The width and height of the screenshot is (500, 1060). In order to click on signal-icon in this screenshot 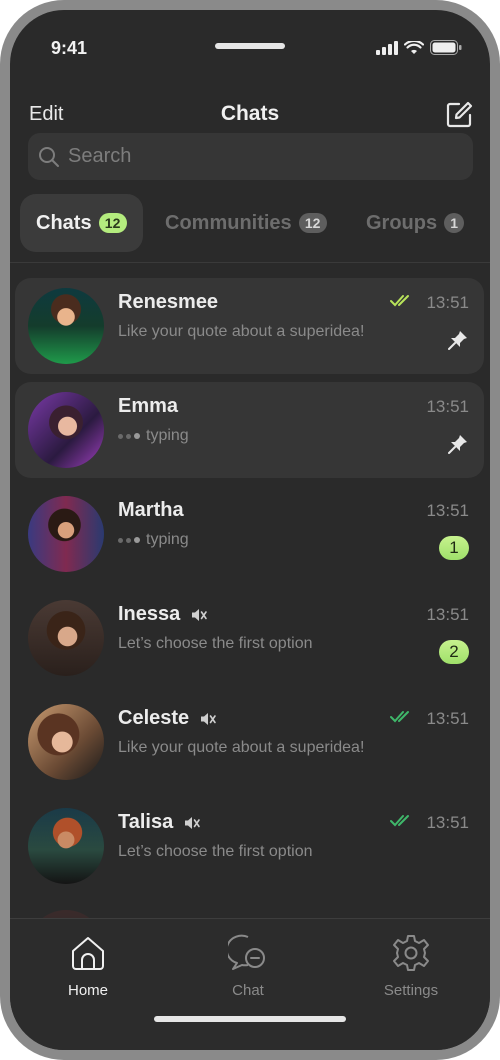, I will do `click(387, 47)`.